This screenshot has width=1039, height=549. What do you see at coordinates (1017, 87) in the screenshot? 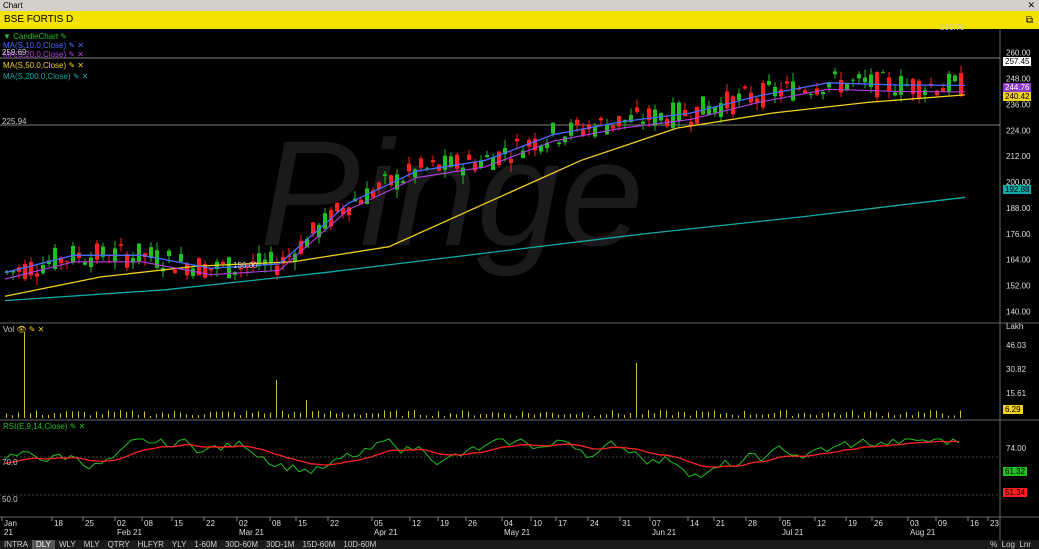
I see `ma10-badge: 244.76` at bounding box center [1017, 87].